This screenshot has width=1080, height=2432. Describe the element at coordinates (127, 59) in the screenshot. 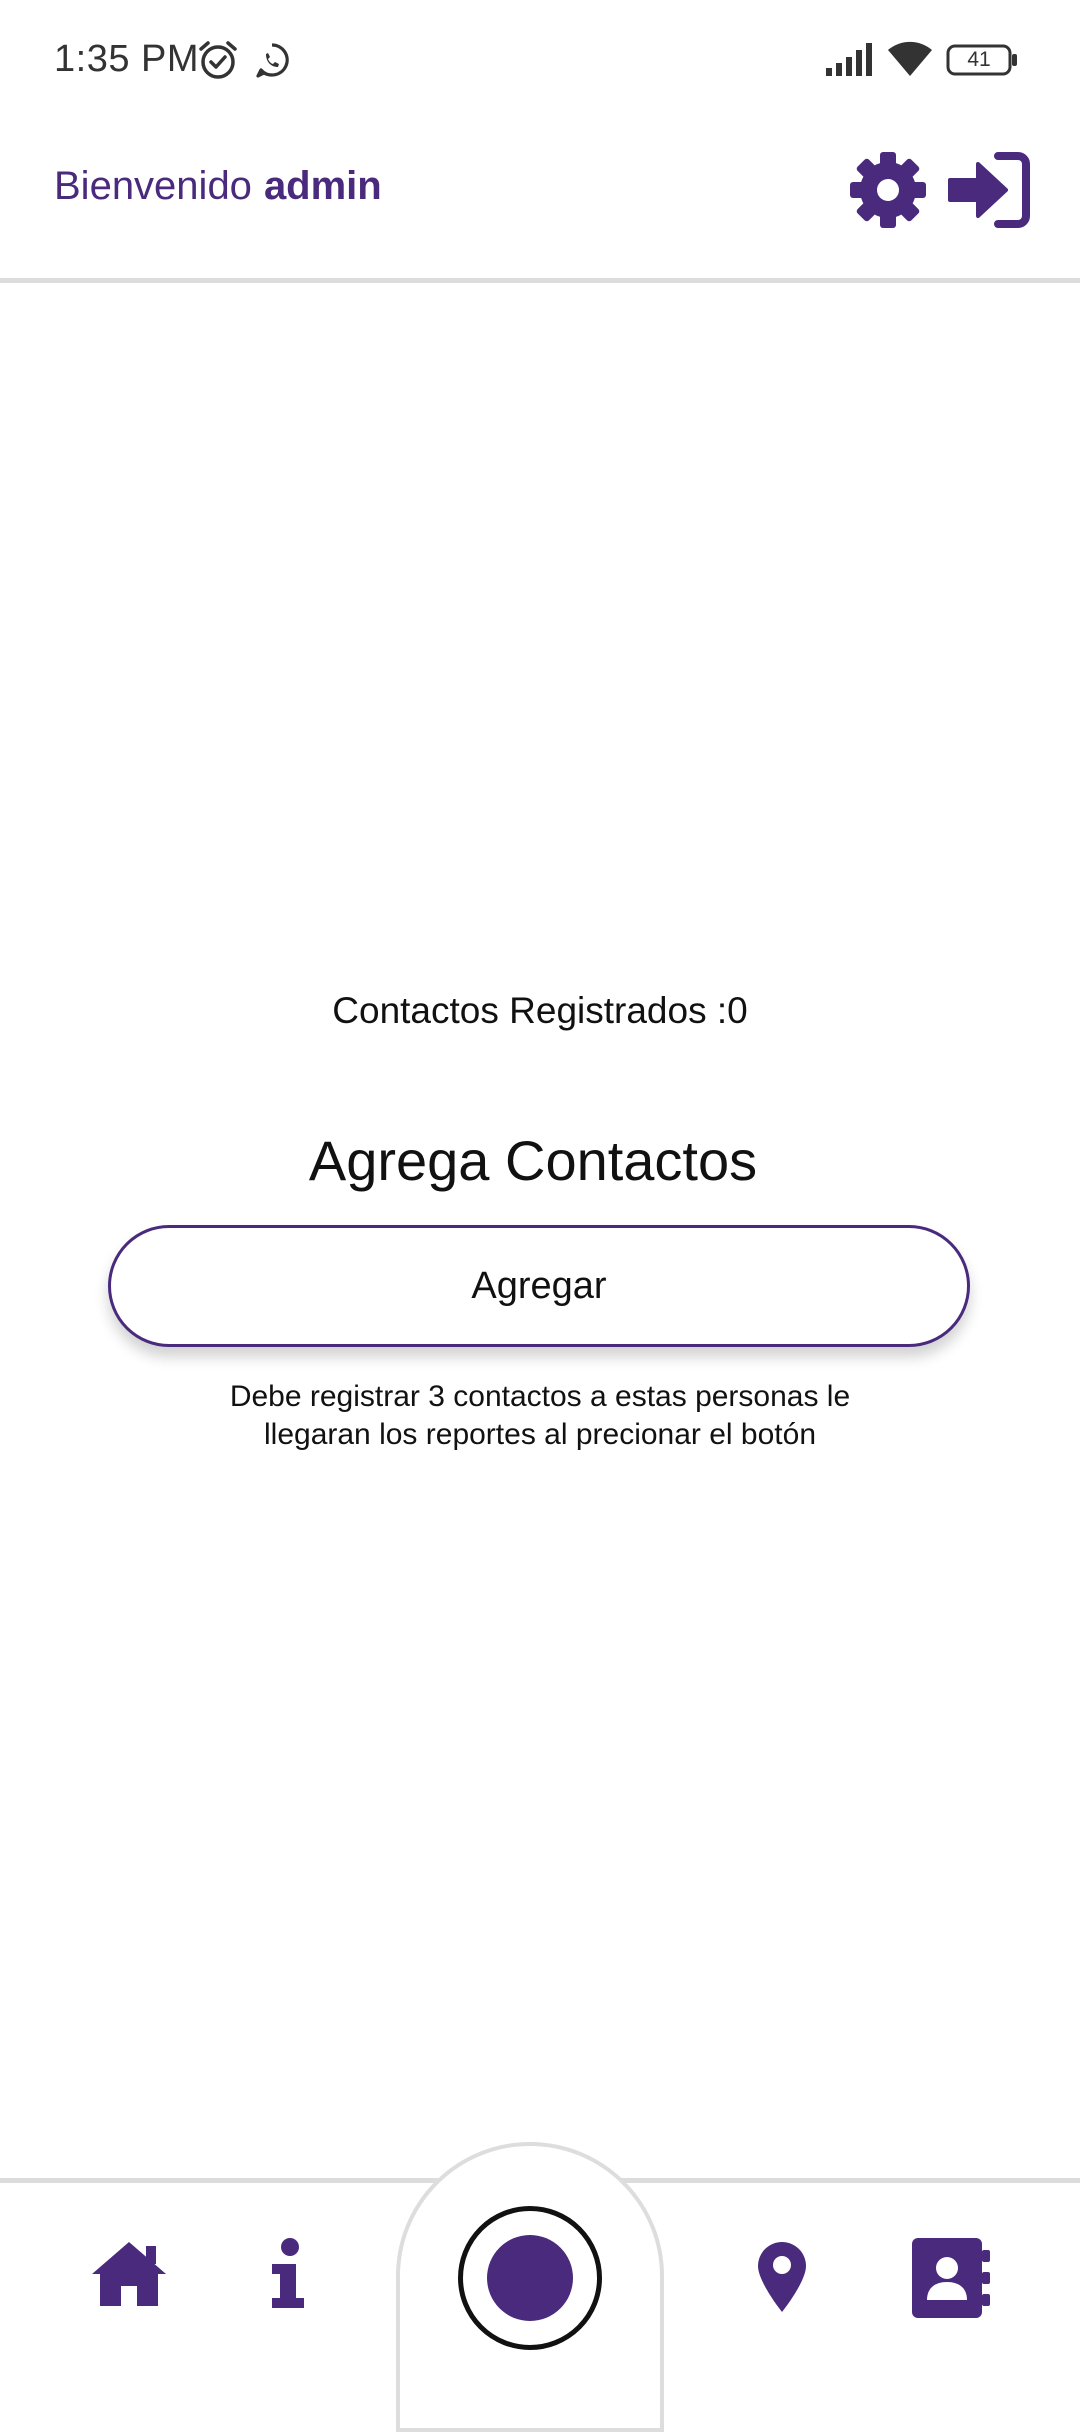

I see `status-time: 1:35 PM` at that location.